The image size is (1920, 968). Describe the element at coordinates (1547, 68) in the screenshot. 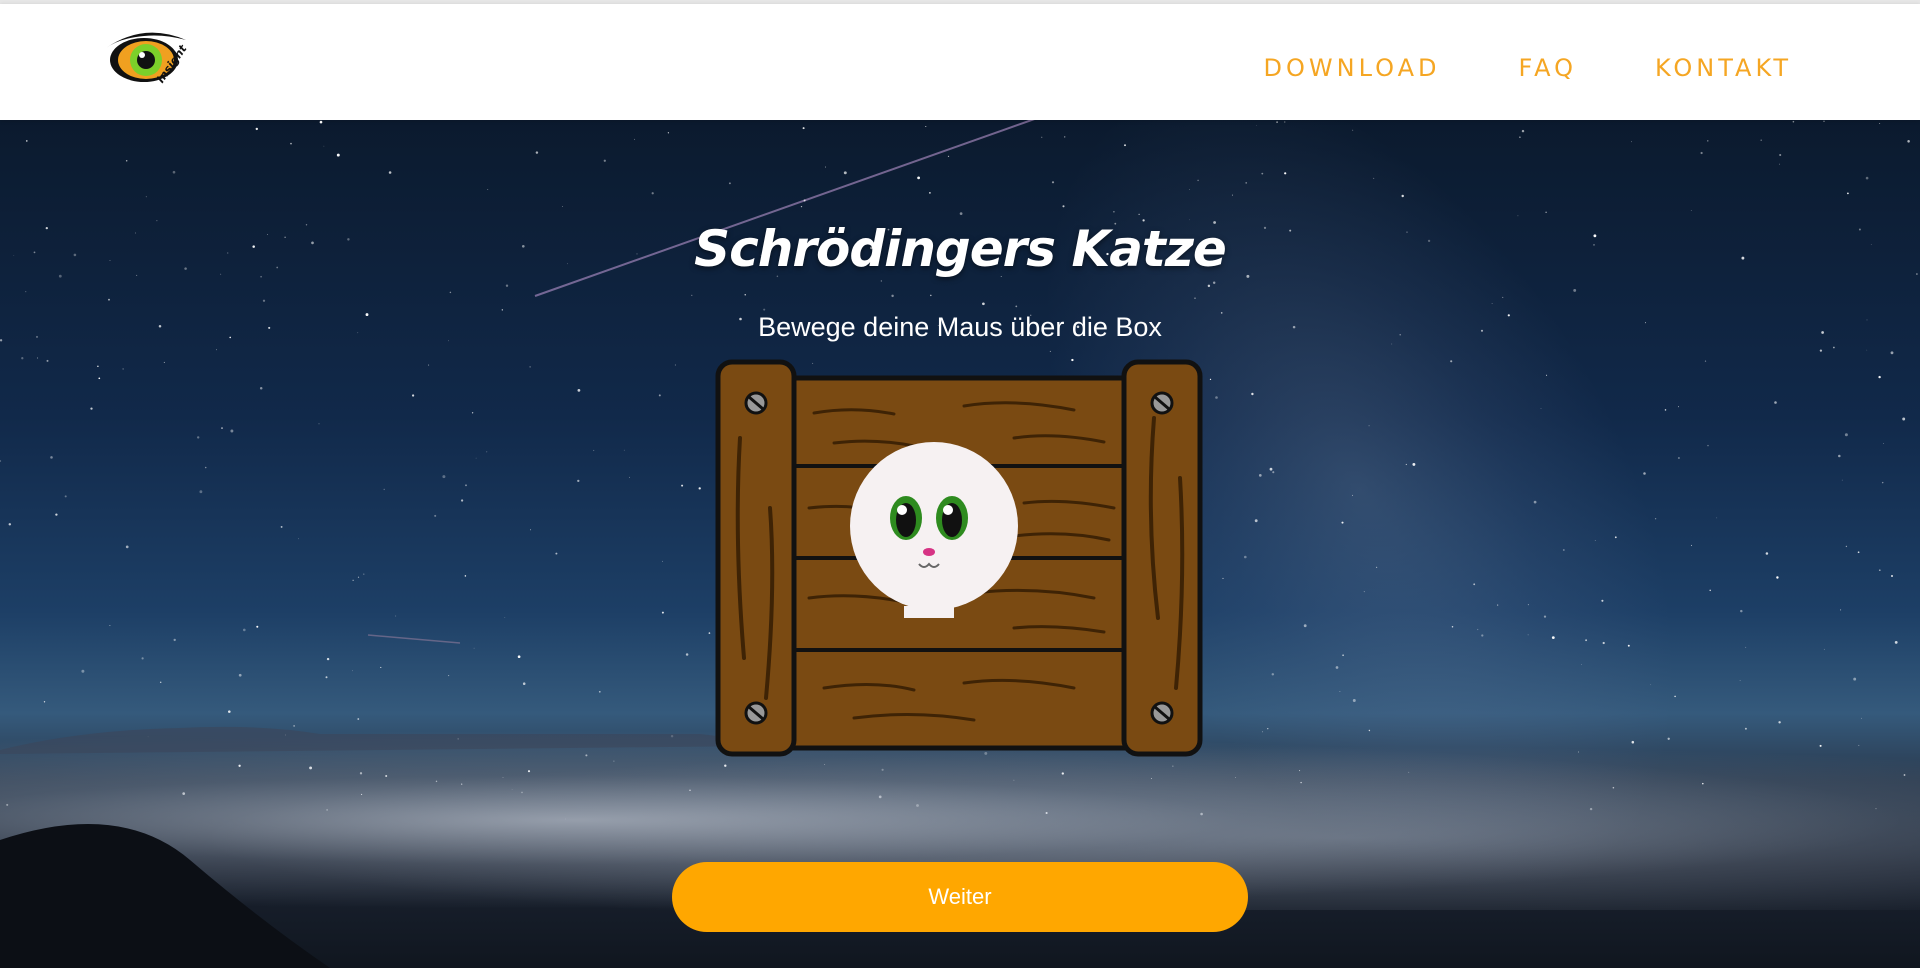

I see `nav-faq: FAQ` at that location.